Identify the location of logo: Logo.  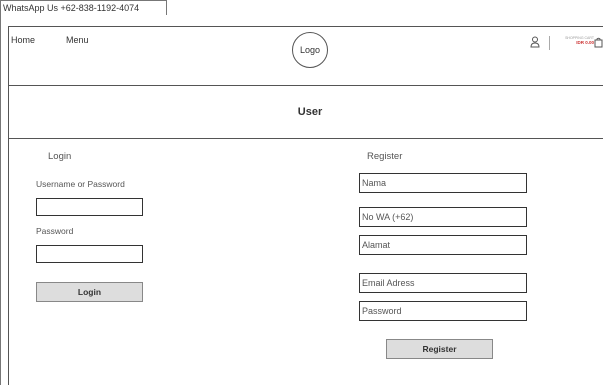
(310, 50).